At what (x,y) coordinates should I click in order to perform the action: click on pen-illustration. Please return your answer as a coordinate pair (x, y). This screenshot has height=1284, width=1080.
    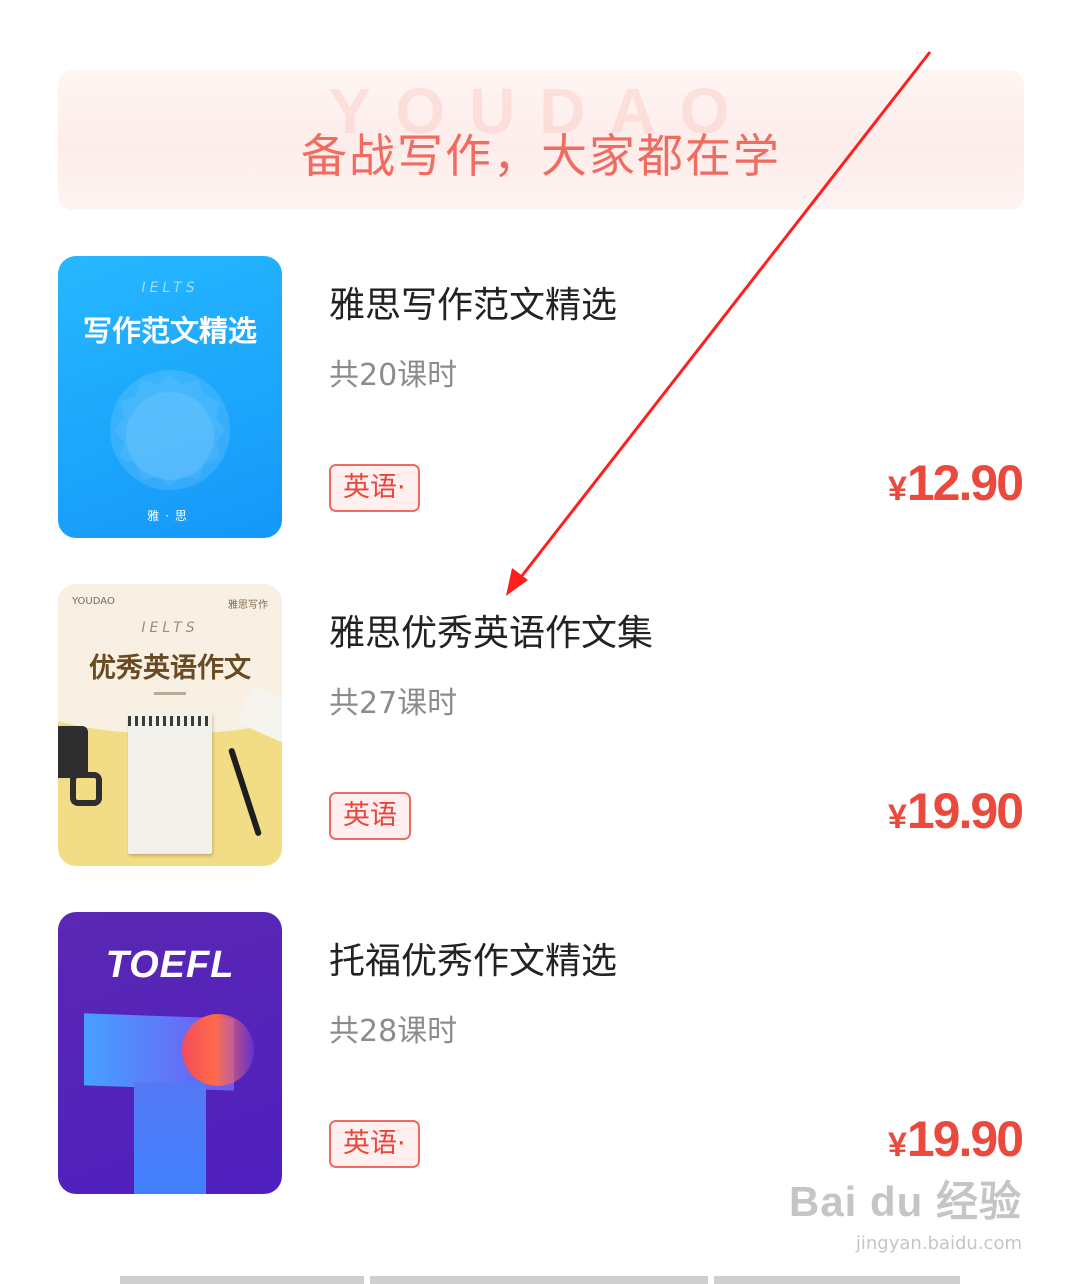
    Looking at the image, I should click on (245, 792).